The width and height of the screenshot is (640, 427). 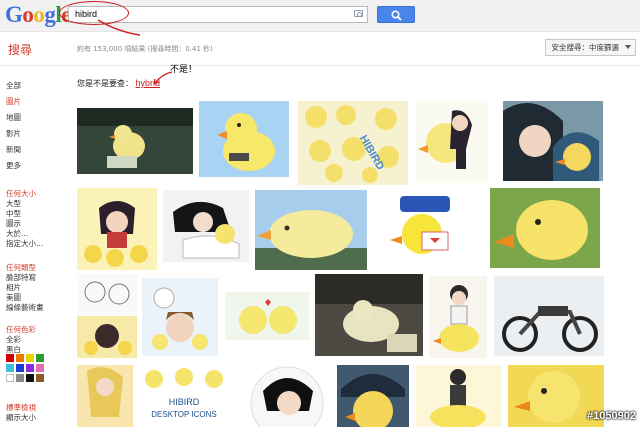 What do you see at coordinates (13, 85) in the screenshot?
I see `sidebar-item-all: 全部` at bounding box center [13, 85].